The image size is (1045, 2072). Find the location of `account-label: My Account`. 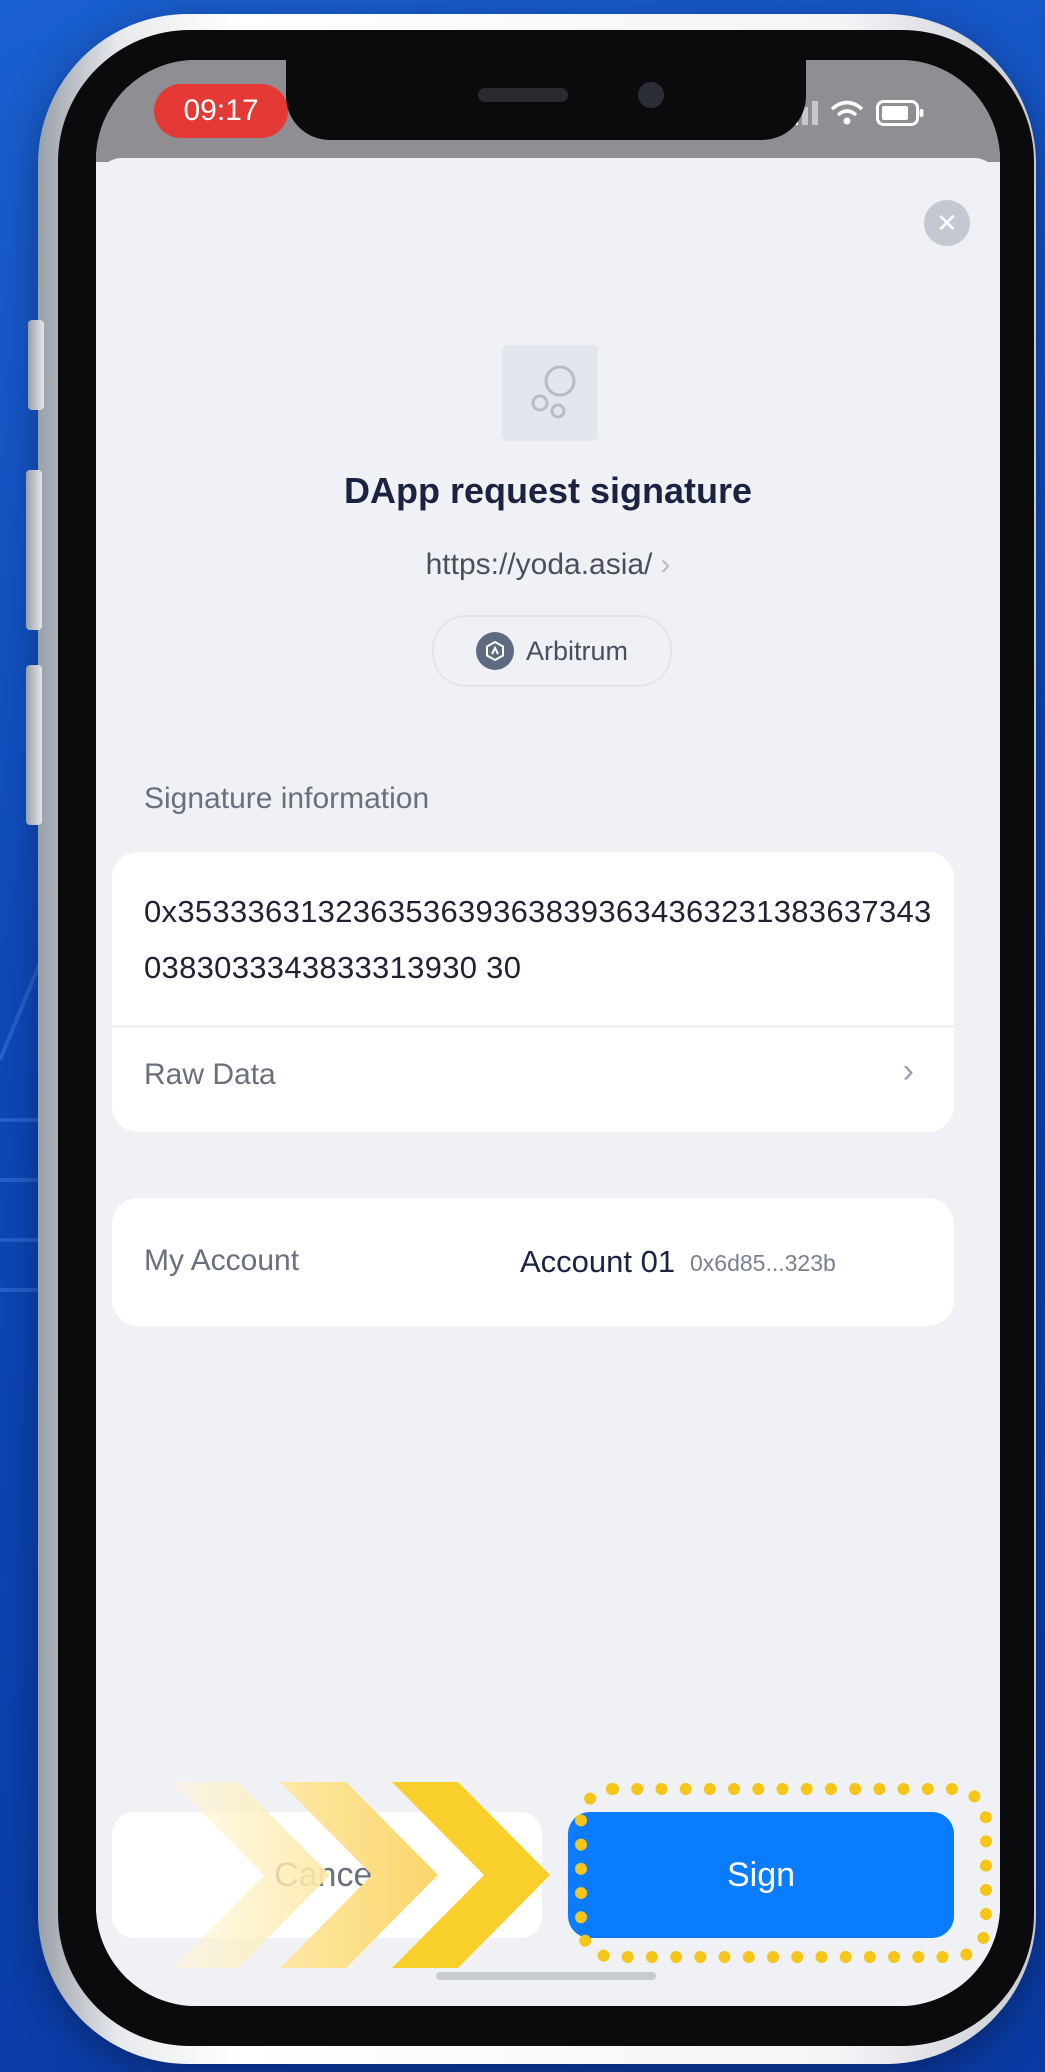

account-label: My Account is located at coordinates (222, 1260).